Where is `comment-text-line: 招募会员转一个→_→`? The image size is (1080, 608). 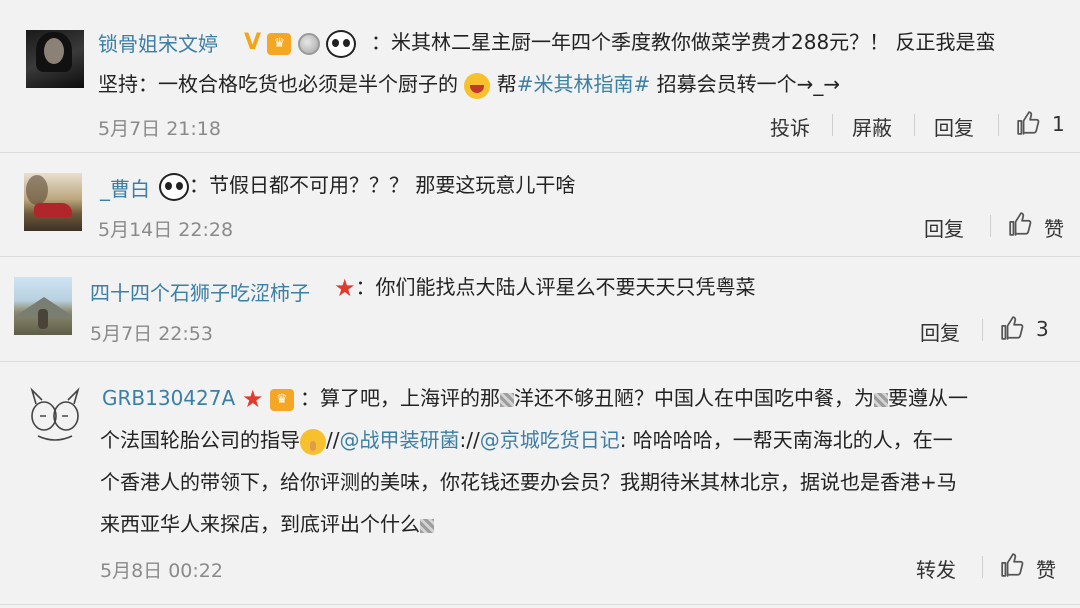
comment-text-line: 招募会员转一个→_→ is located at coordinates (745, 84).